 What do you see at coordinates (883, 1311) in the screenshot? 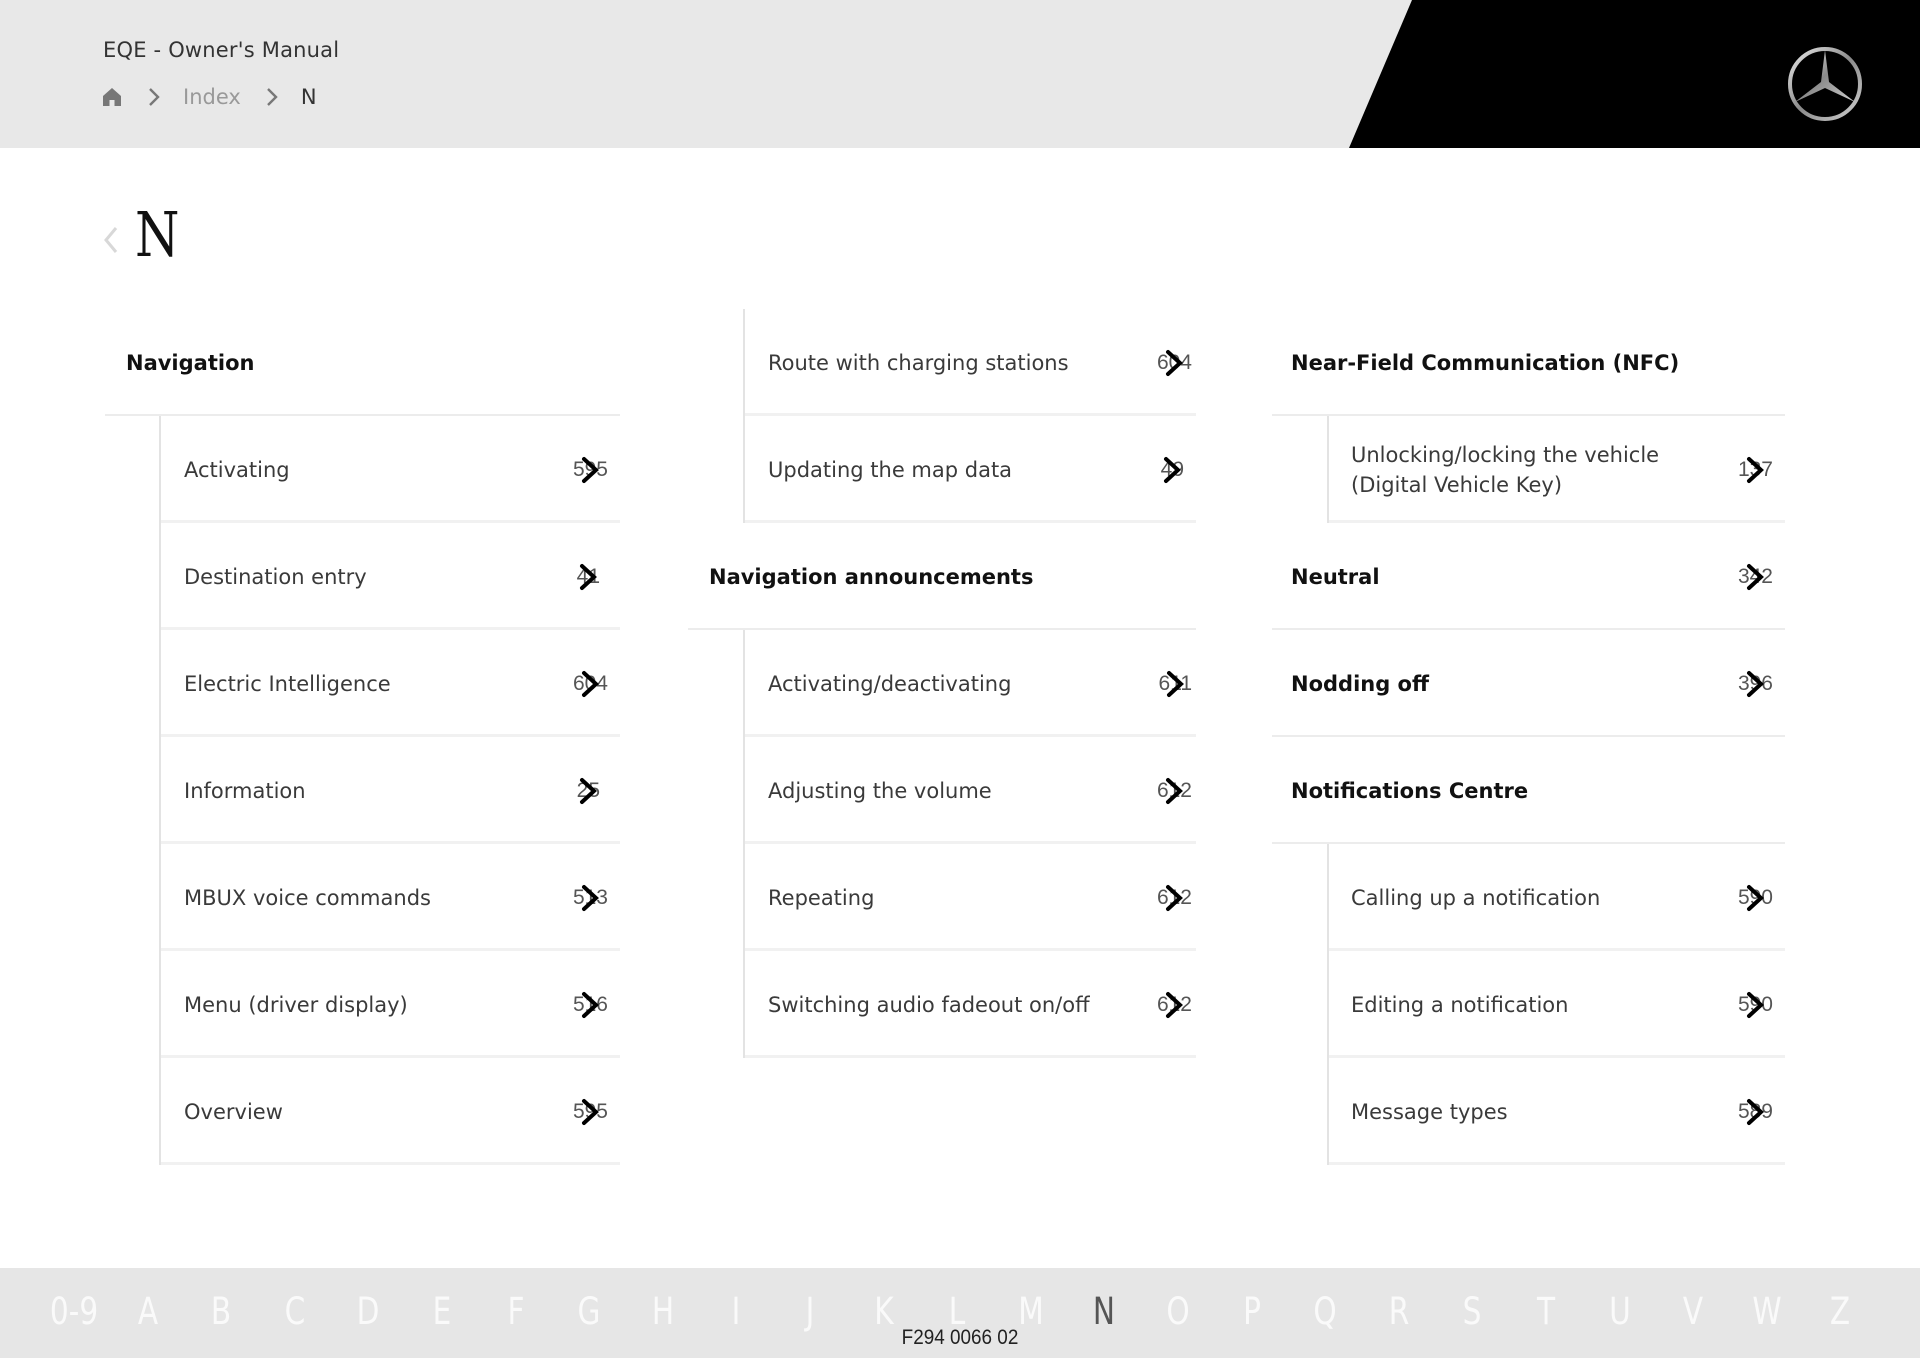
I see `alphabet-letter-k: K` at bounding box center [883, 1311].